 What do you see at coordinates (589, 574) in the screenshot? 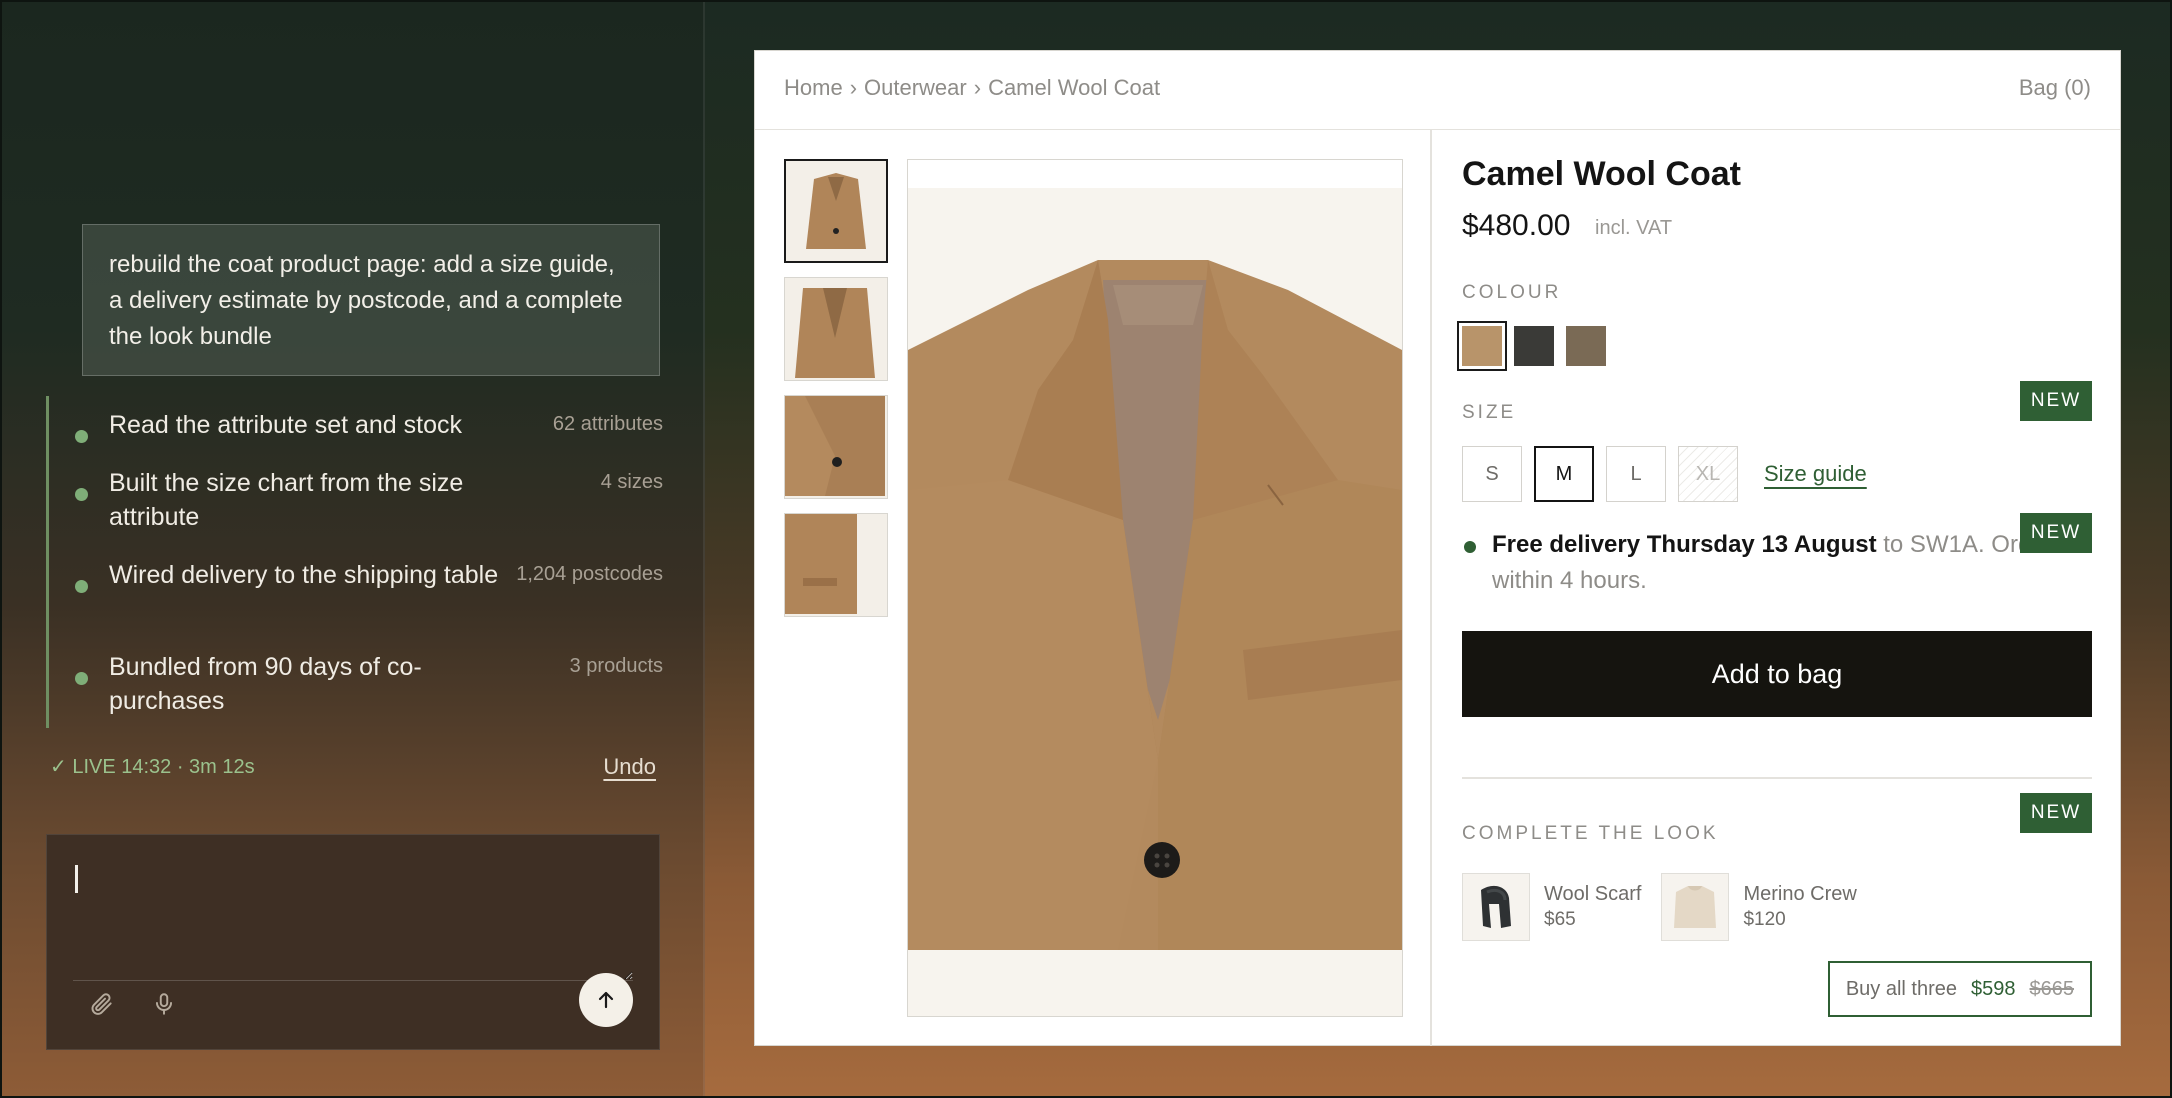
I see `step-meta: 1,204 postcodes` at bounding box center [589, 574].